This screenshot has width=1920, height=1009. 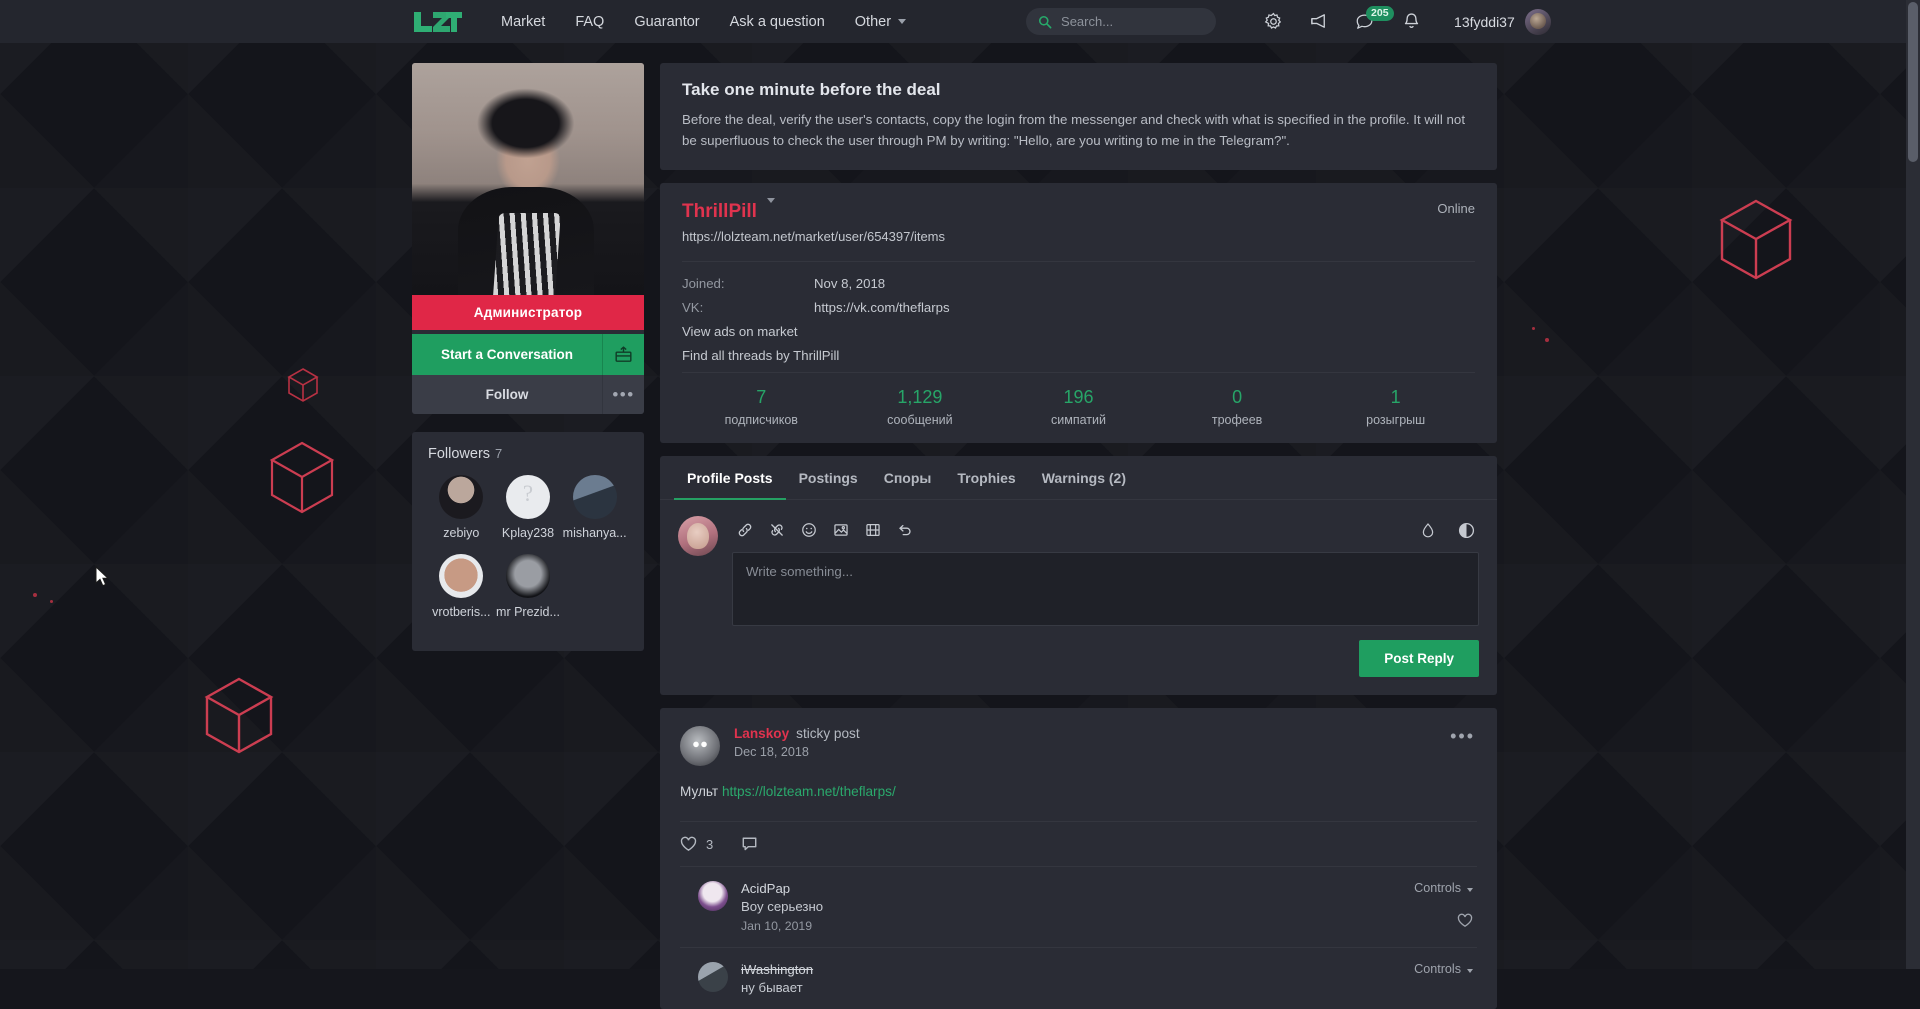 I want to click on unlink-icon, so click(x=777, y=530).